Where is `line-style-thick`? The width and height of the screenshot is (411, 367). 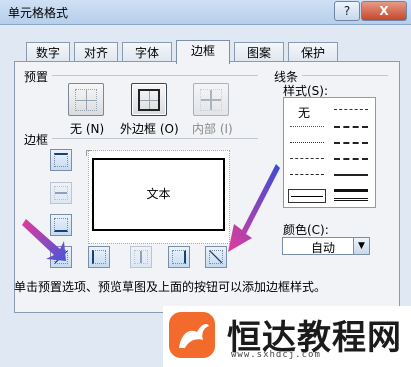
line-style-thick is located at coordinates (351, 190).